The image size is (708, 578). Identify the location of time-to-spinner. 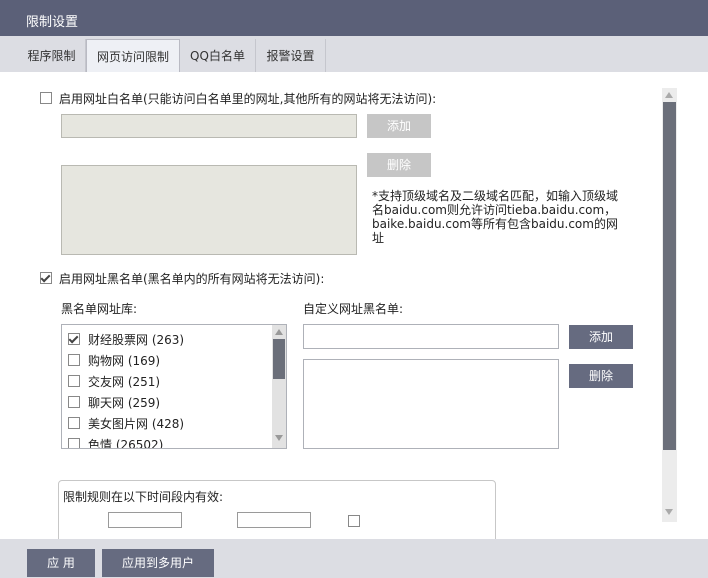
(274, 520).